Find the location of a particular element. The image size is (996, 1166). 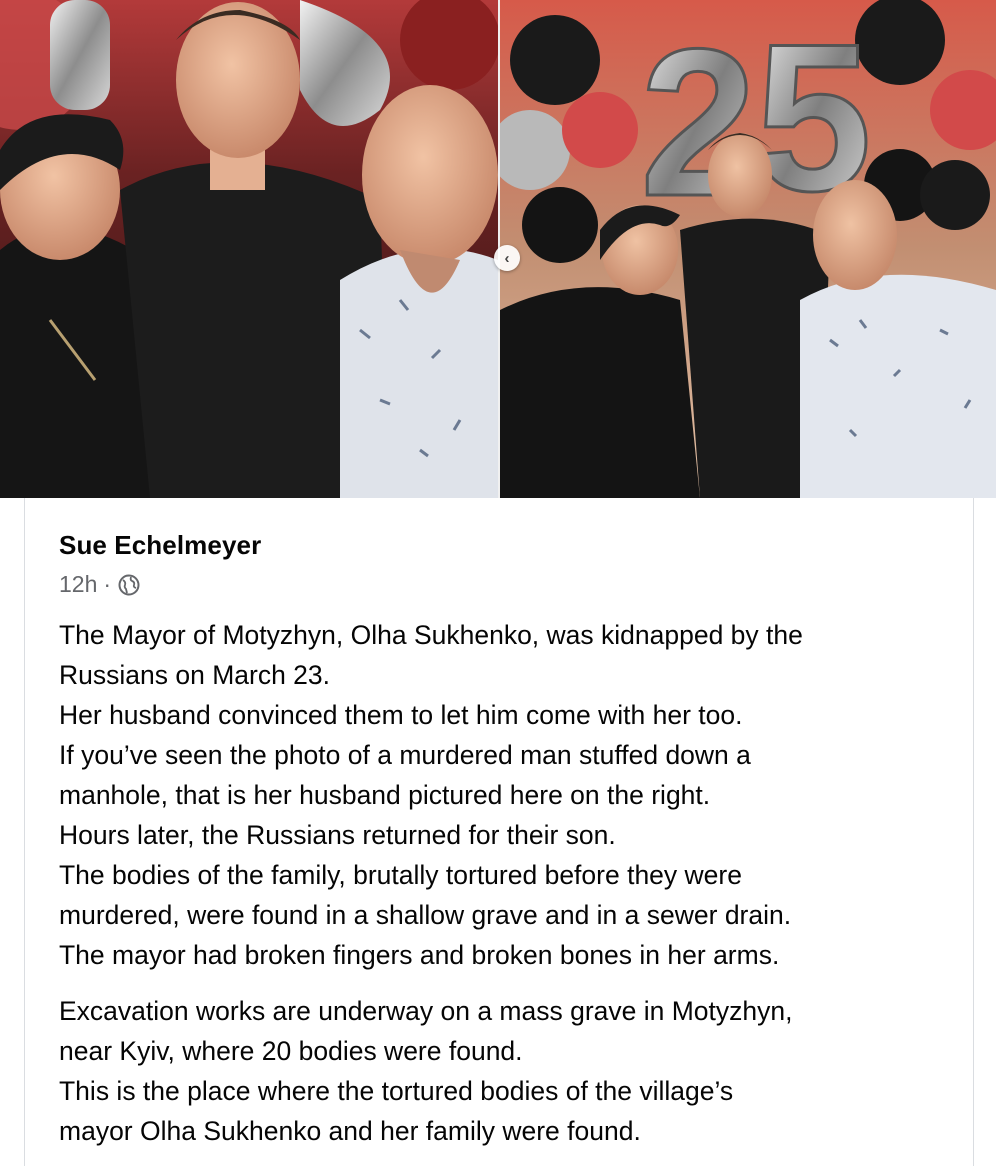

post-timestamp: 12h is located at coordinates (78, 584).